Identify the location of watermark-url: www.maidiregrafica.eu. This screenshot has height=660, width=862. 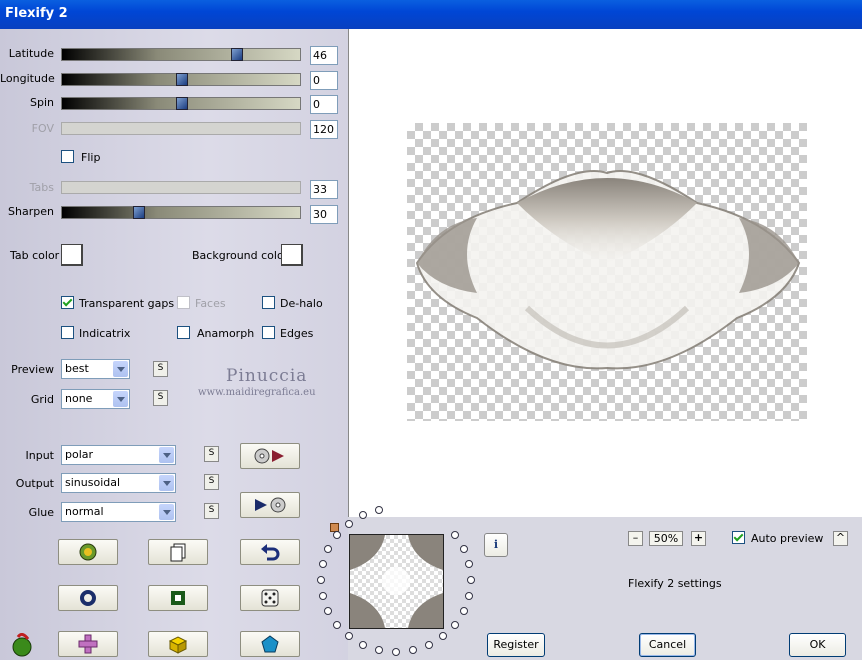
(257, 392).